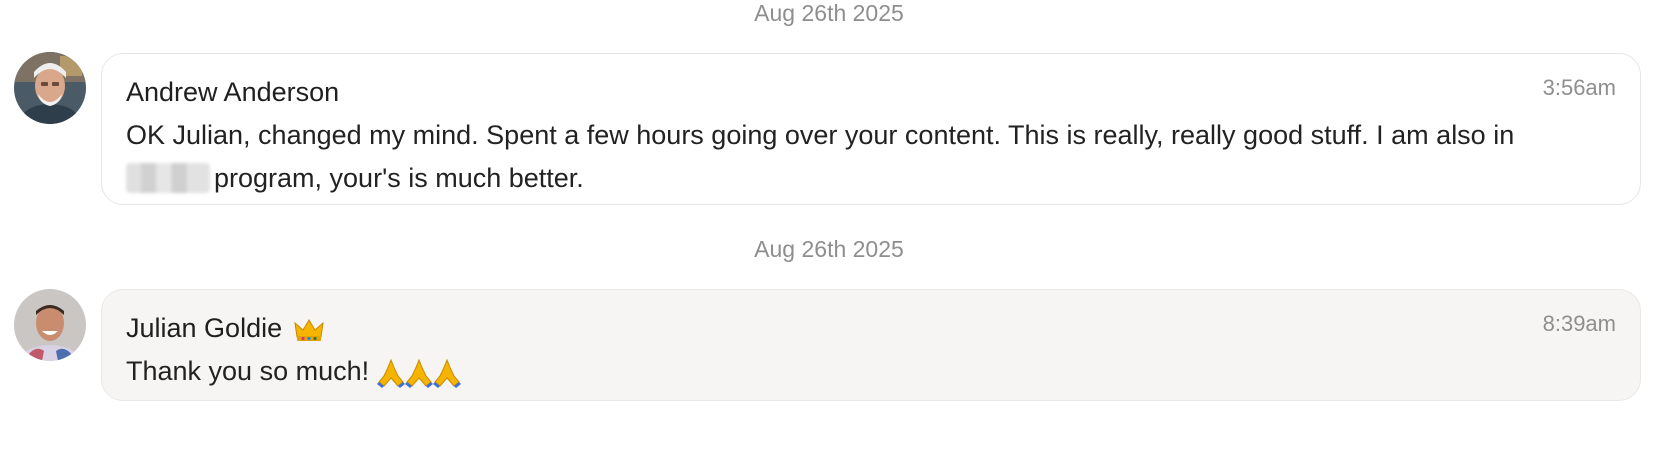  I want to click on avatar-andrew-anderson, so click(50, 88).